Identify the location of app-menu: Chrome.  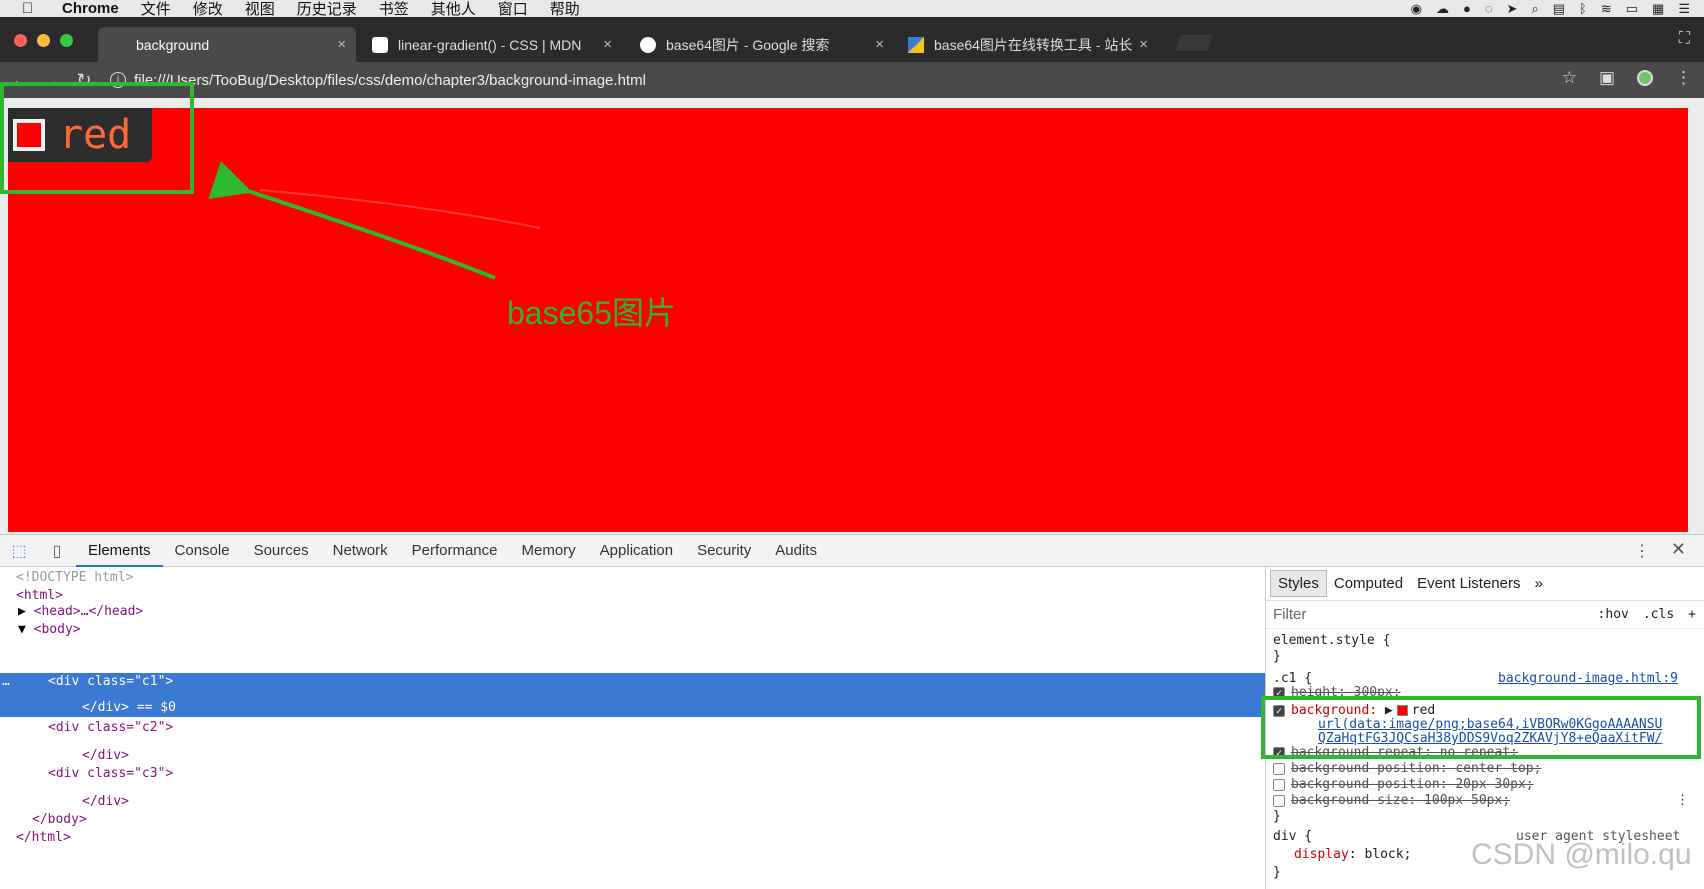
(90, 8).